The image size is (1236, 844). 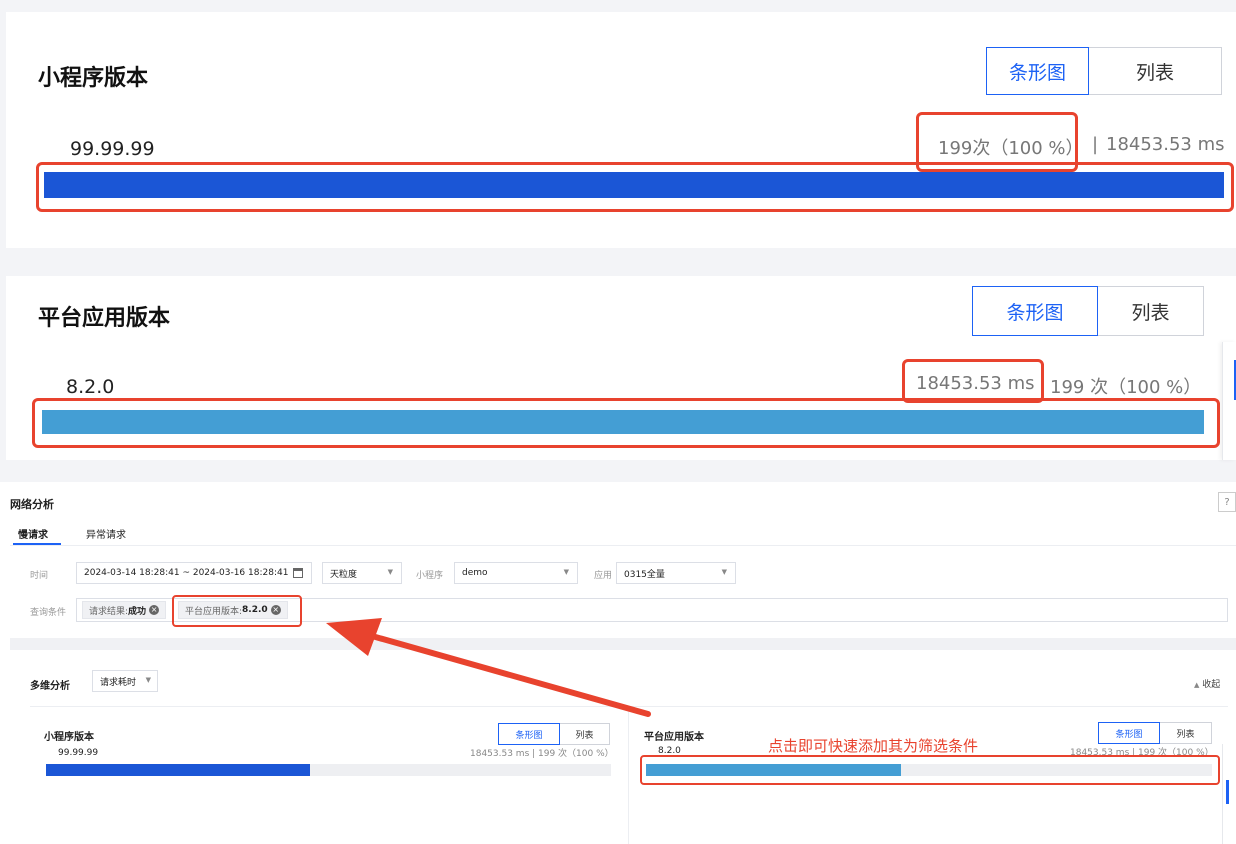 I want to click on app-label: 应用, so click(x=603, y=576).